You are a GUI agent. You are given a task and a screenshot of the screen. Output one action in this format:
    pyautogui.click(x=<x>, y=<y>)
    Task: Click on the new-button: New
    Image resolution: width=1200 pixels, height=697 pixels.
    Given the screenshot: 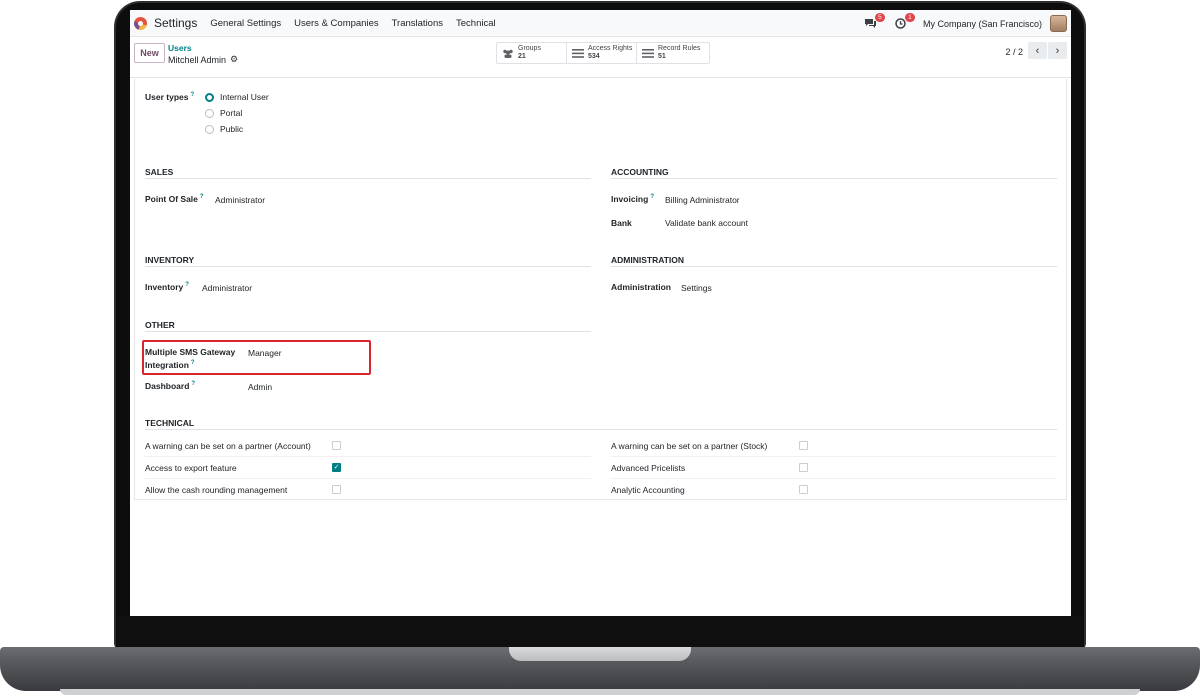 What is the action you would take?
    pyautogui.click(x=149, y=53)
    